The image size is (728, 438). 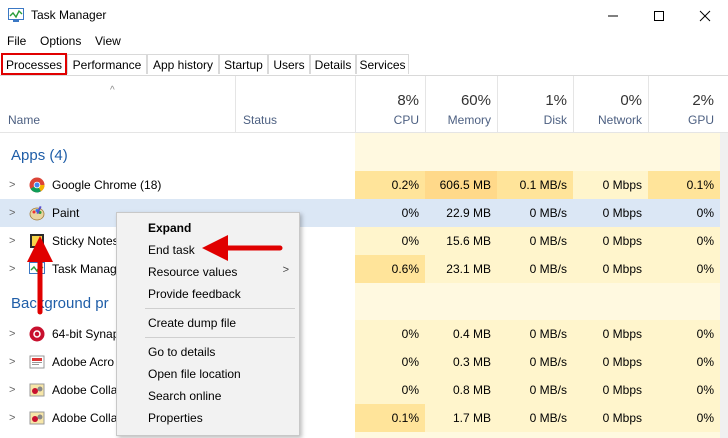 I want to click on arrow-up-icon, so click(x=40, y=275).